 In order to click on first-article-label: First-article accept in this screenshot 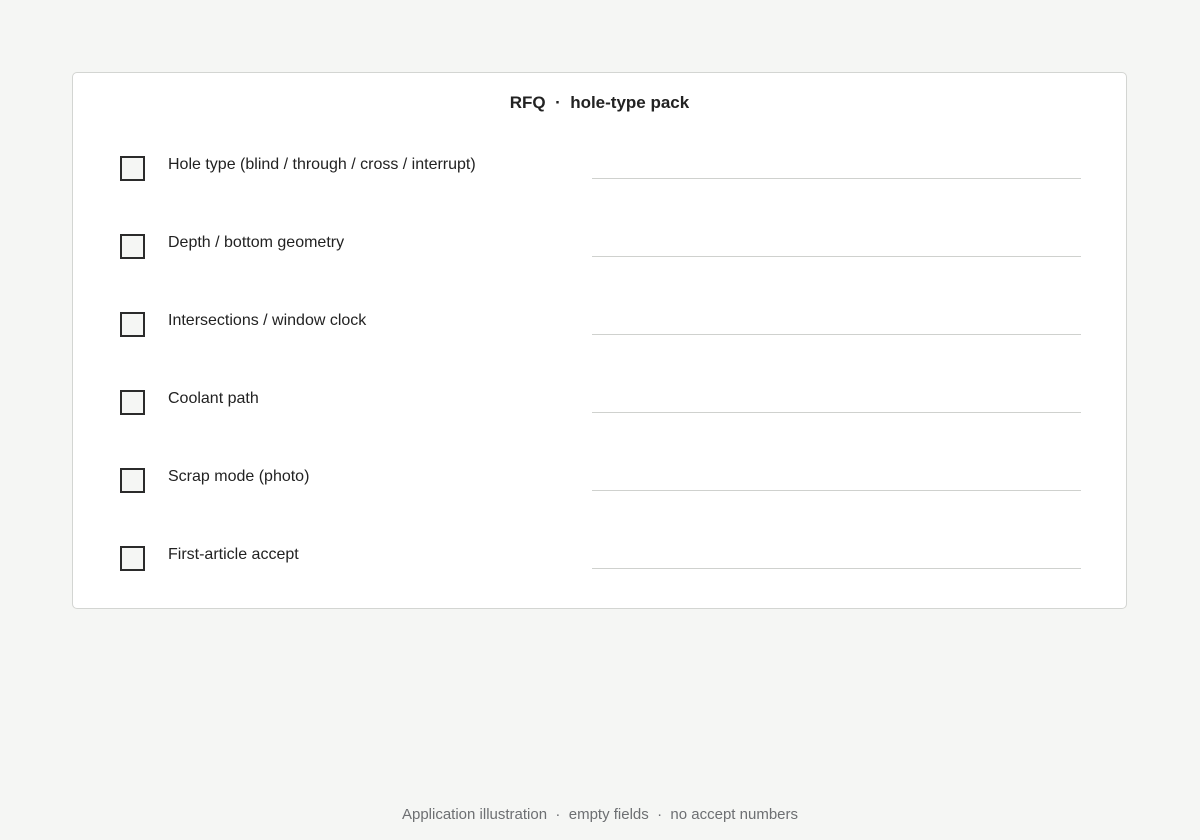, I will do `click(233, 554)`.